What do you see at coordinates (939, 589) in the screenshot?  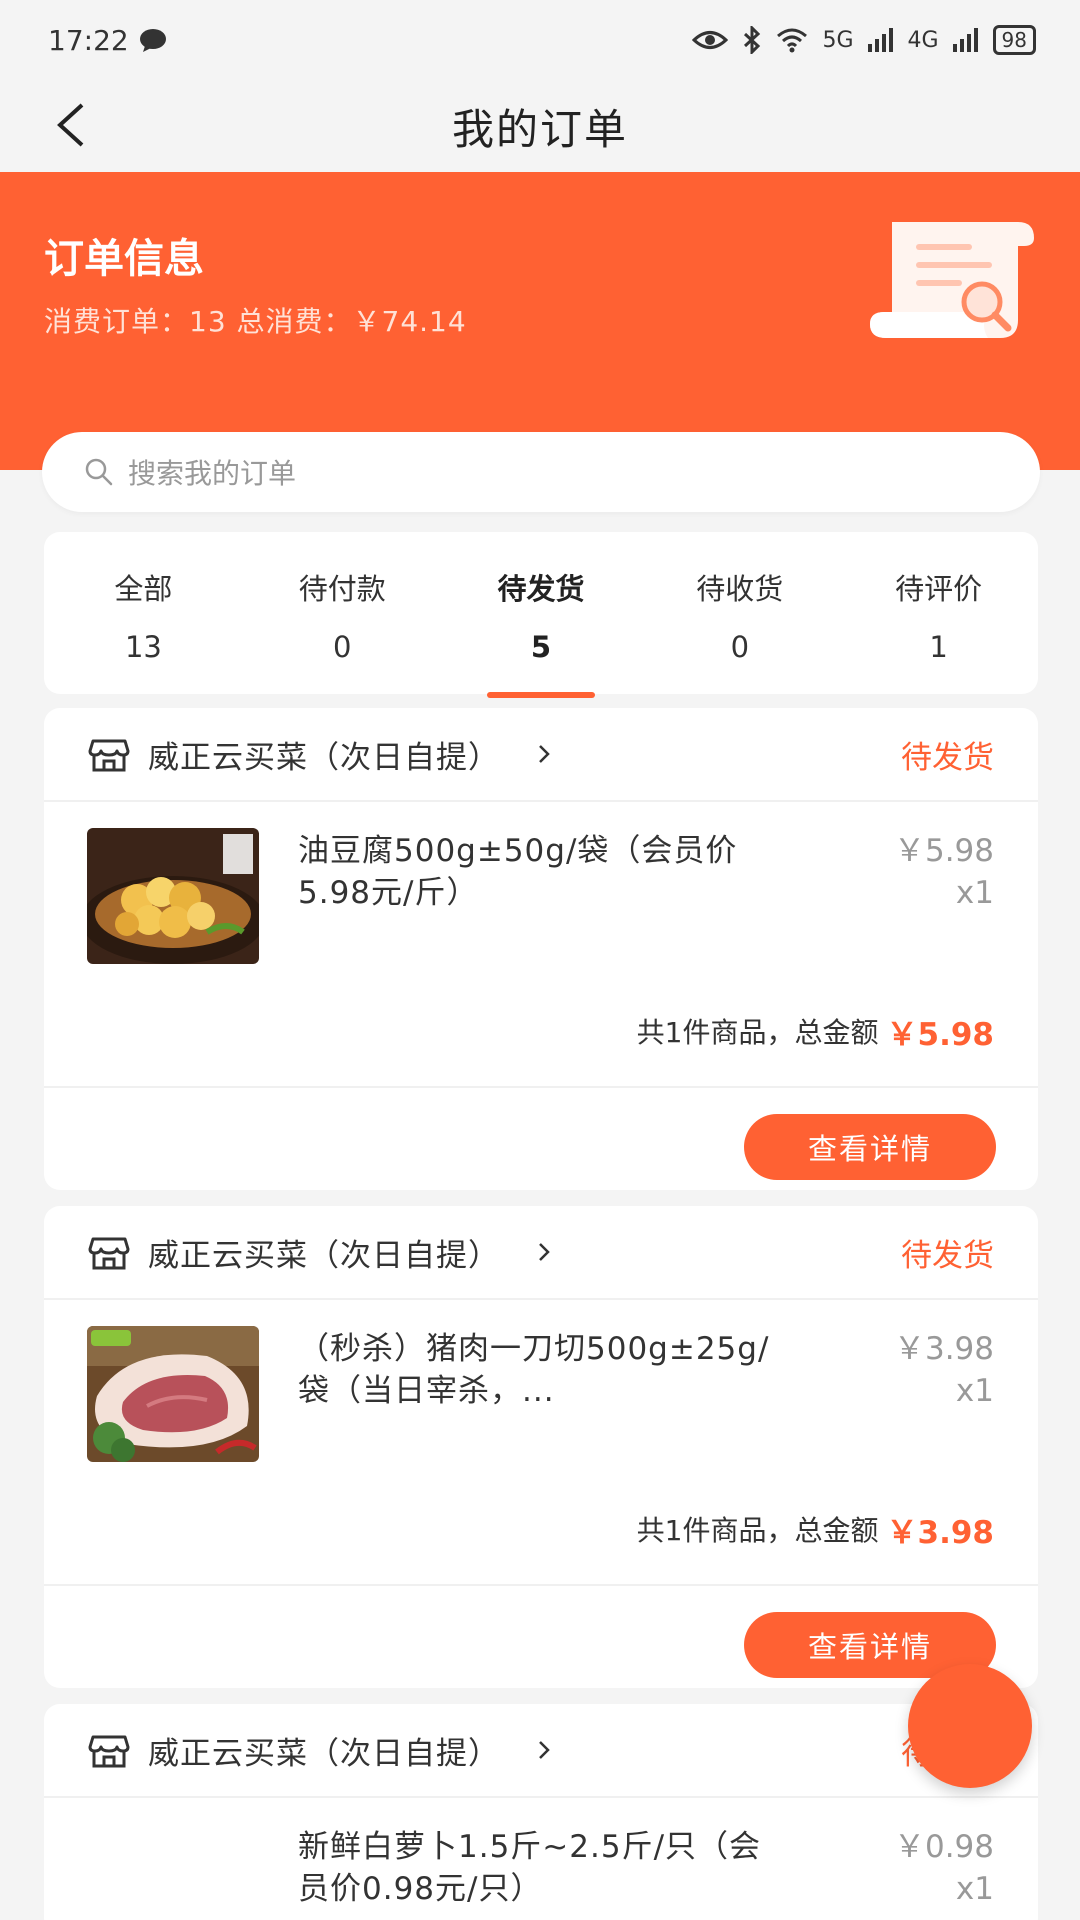 I see `tab-label: 待评价` at bounding box center [939, 589].